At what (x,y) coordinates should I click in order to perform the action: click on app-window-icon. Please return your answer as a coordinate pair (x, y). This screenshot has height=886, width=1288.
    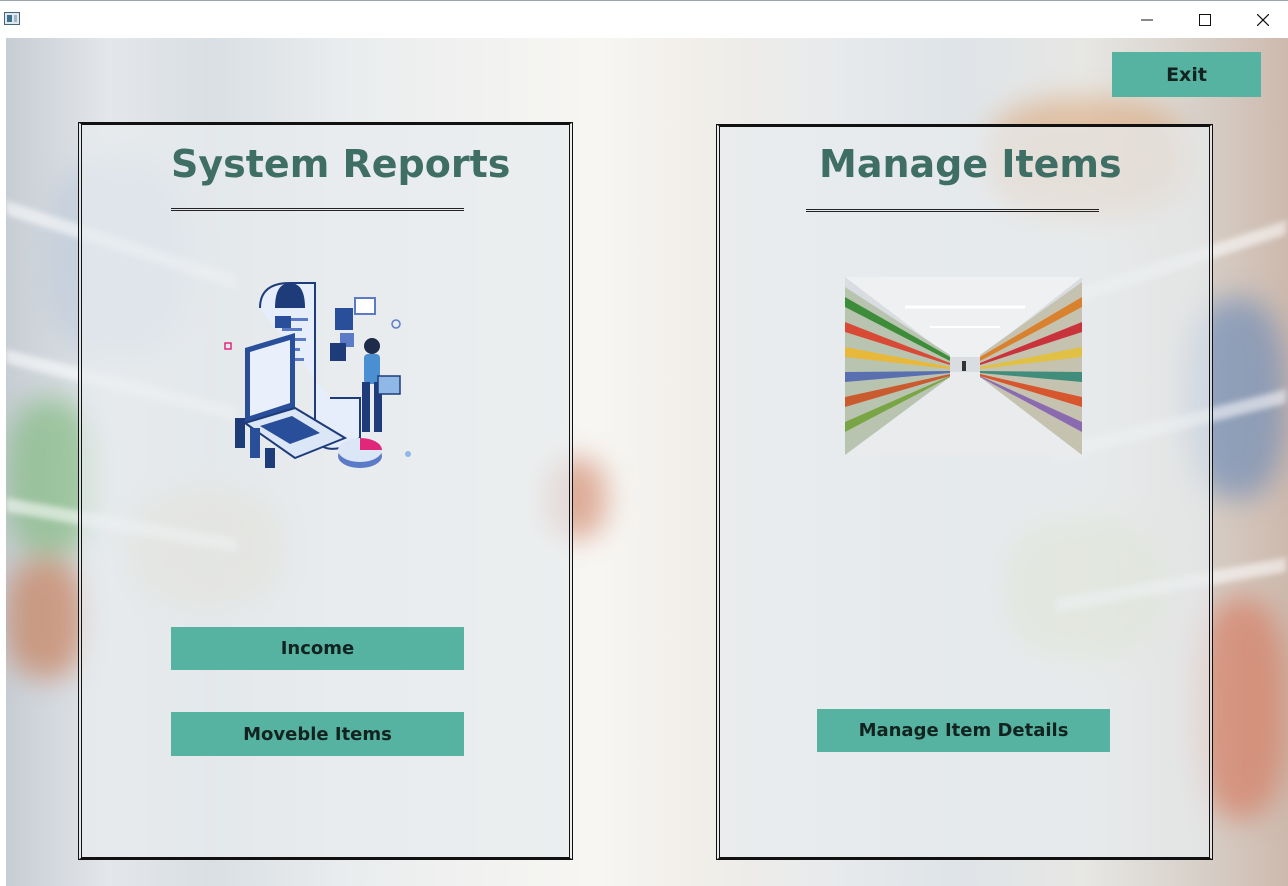
    Looking at the image, I should click on (12, 18).